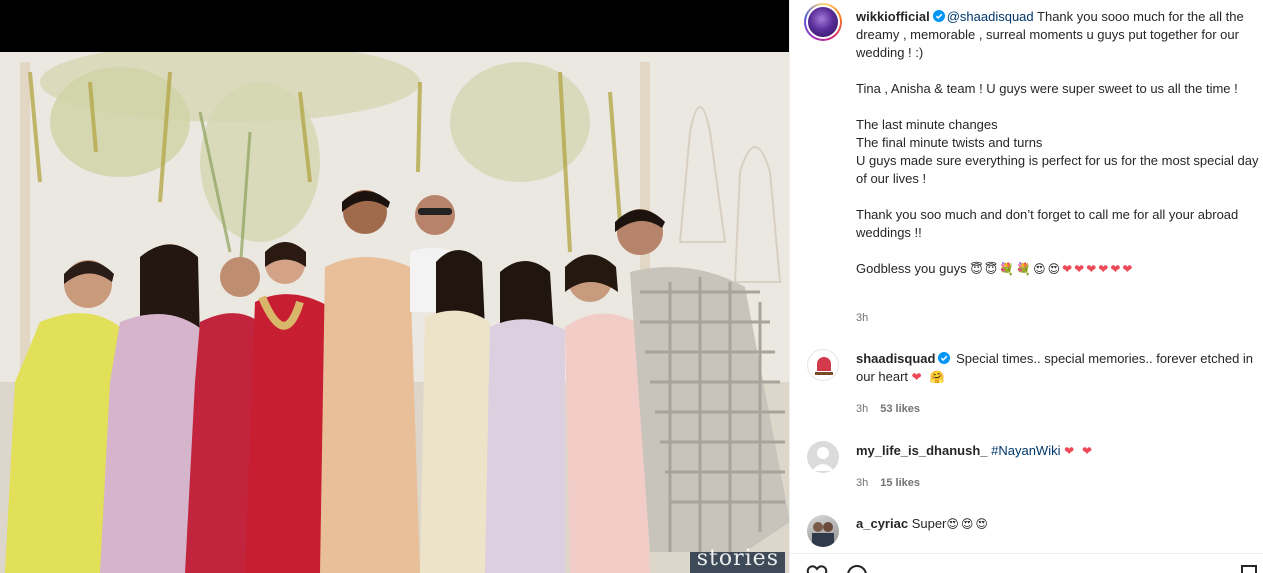 This screenshot has width=1263, height=573. What do you see at coordinates (817, 568) in the screenshot?
I see `like-heart-icon` at bounding box center [817, 568].